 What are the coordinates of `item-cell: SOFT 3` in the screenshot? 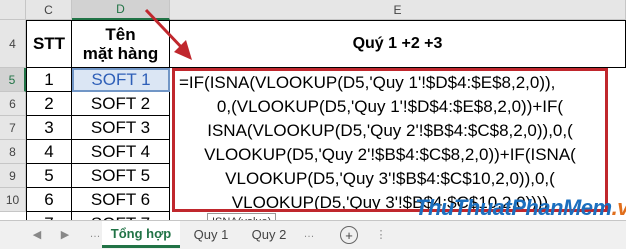 It's located at (121, 128).